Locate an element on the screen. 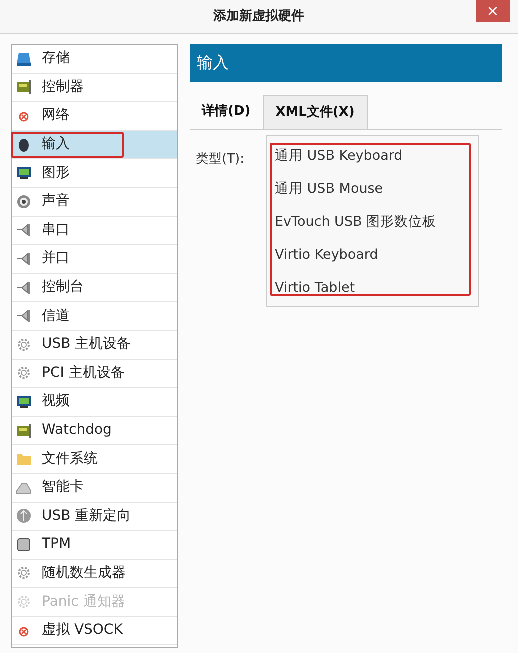 This screenshot has width=518, height=653. usb-icon is located at coordinates (24, 516).